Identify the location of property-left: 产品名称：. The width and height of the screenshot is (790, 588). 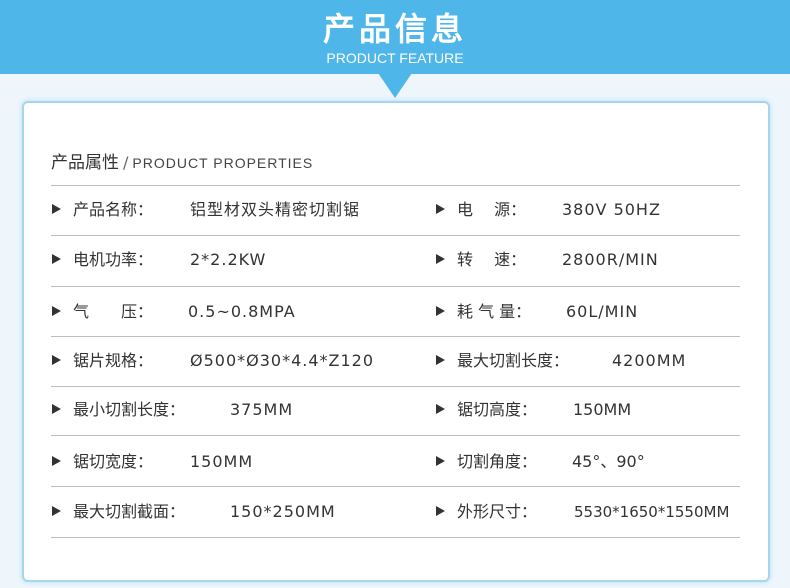
(102, 210).